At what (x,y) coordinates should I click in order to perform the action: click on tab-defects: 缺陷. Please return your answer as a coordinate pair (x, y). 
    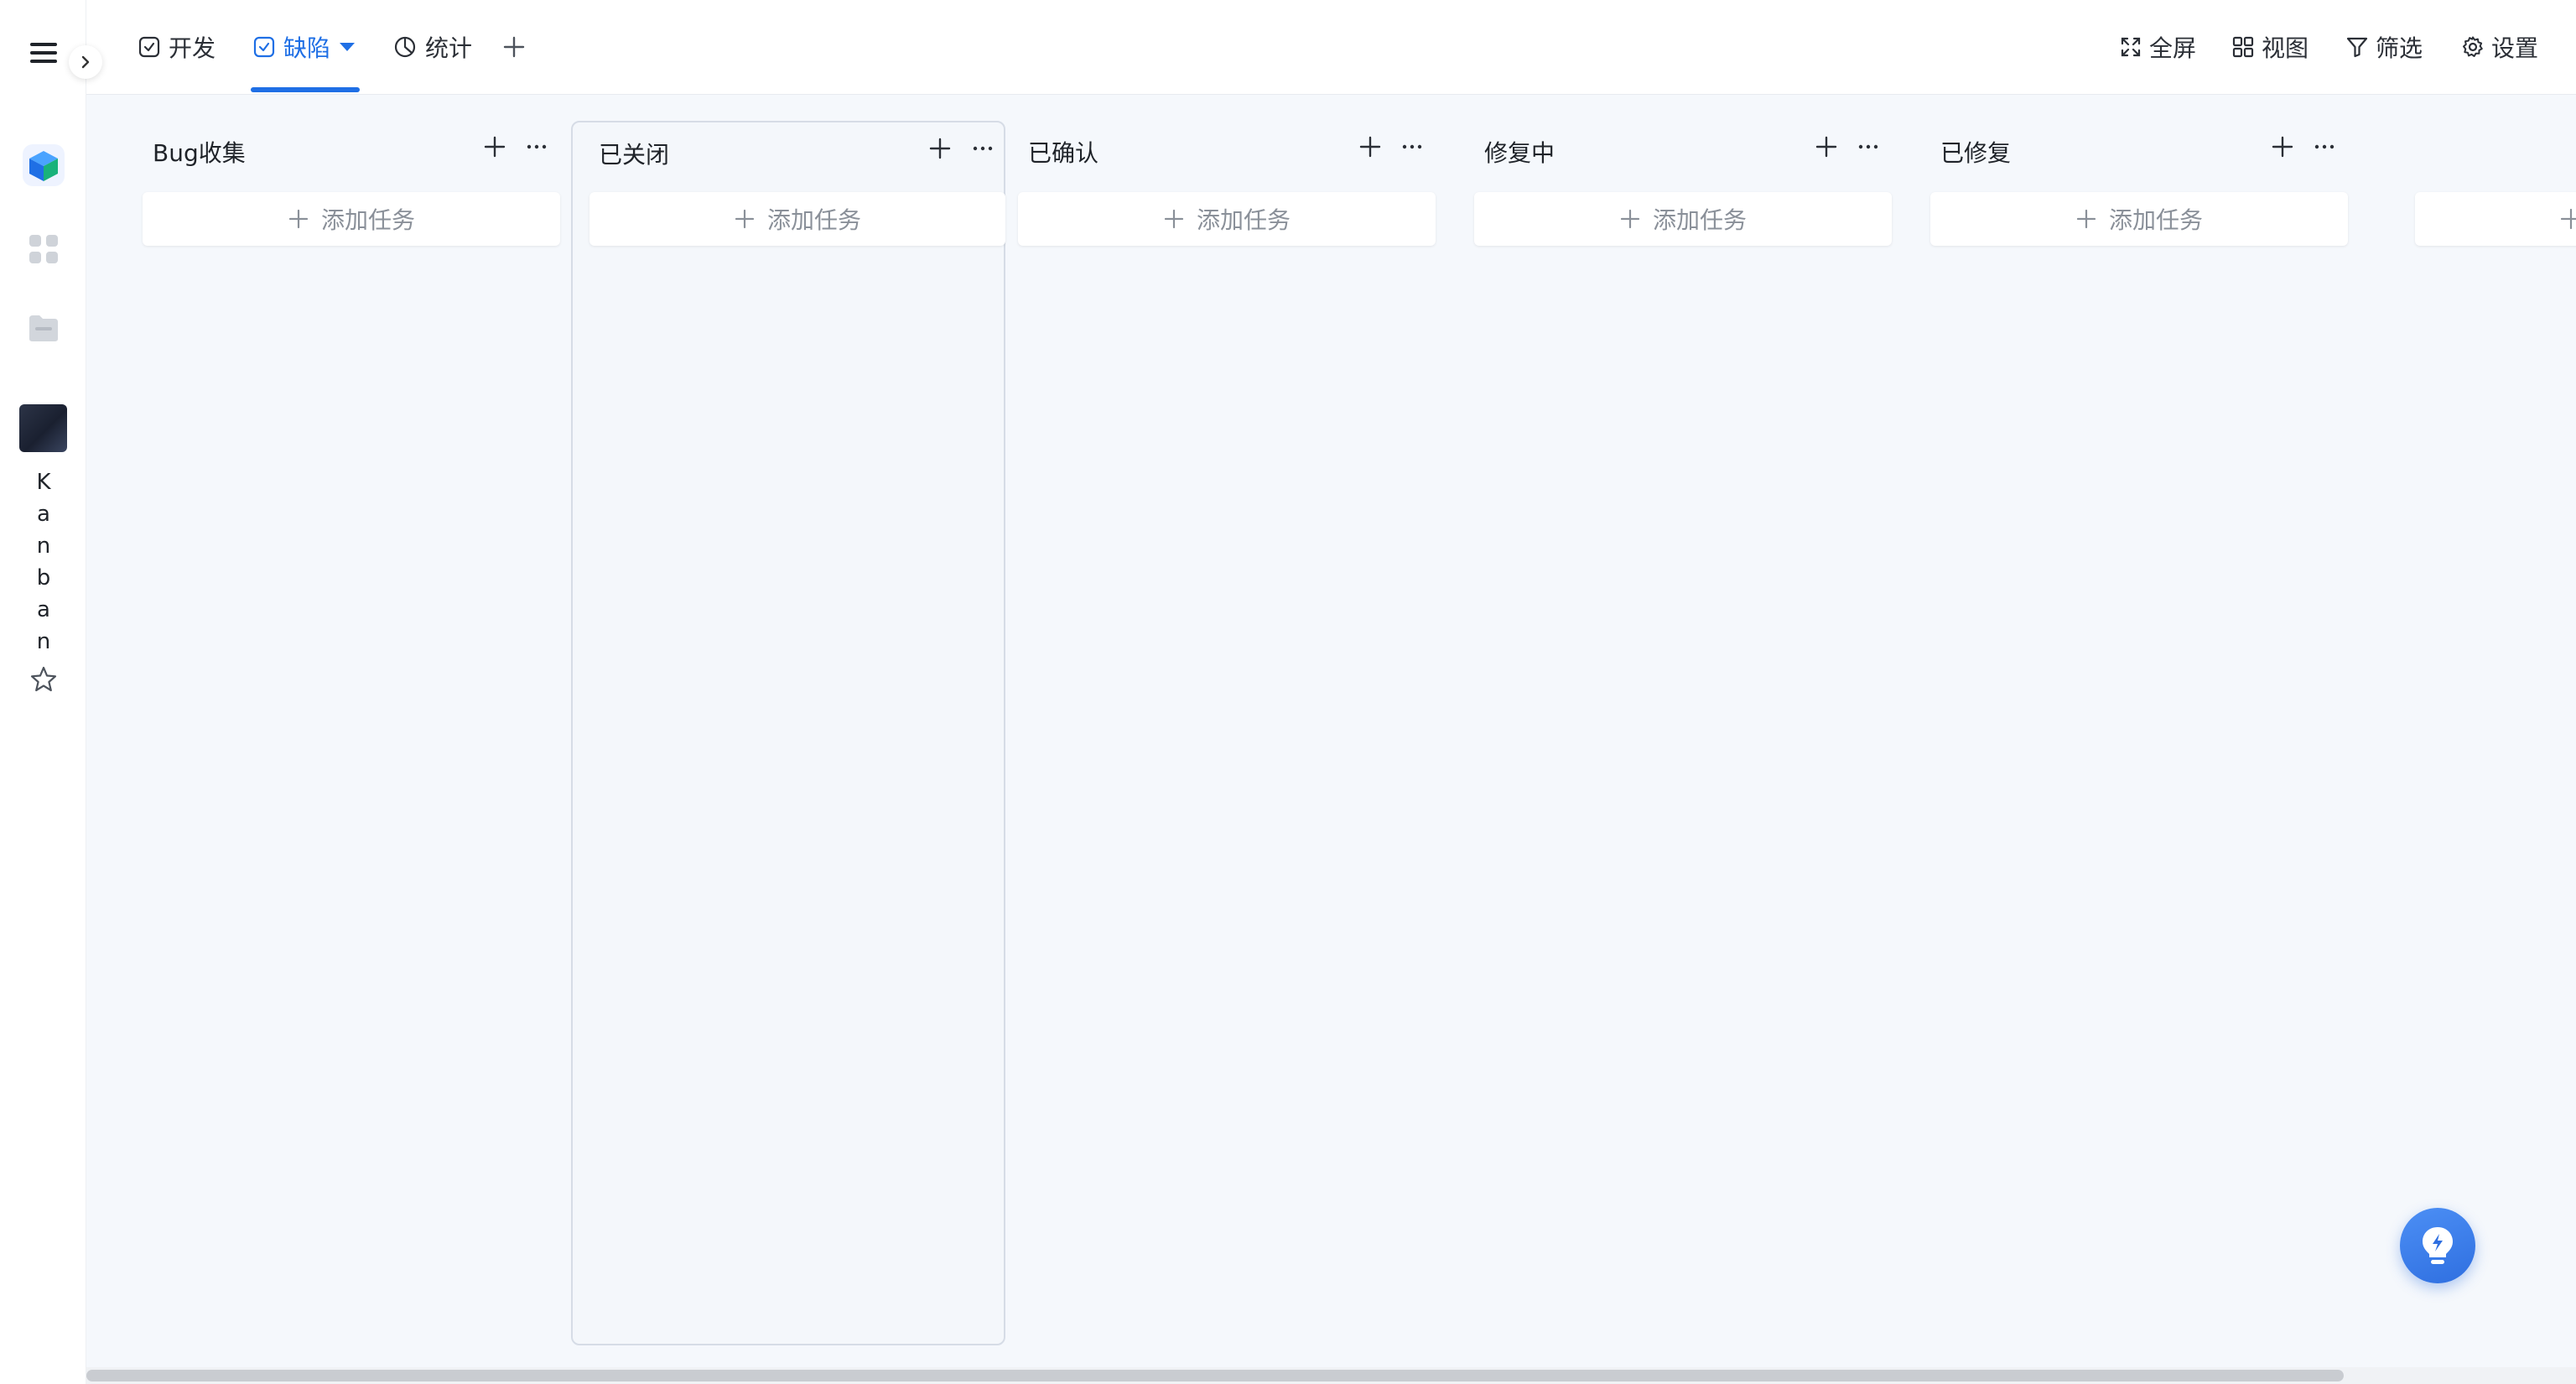
    Looking at the image, I should click on (306, 58).